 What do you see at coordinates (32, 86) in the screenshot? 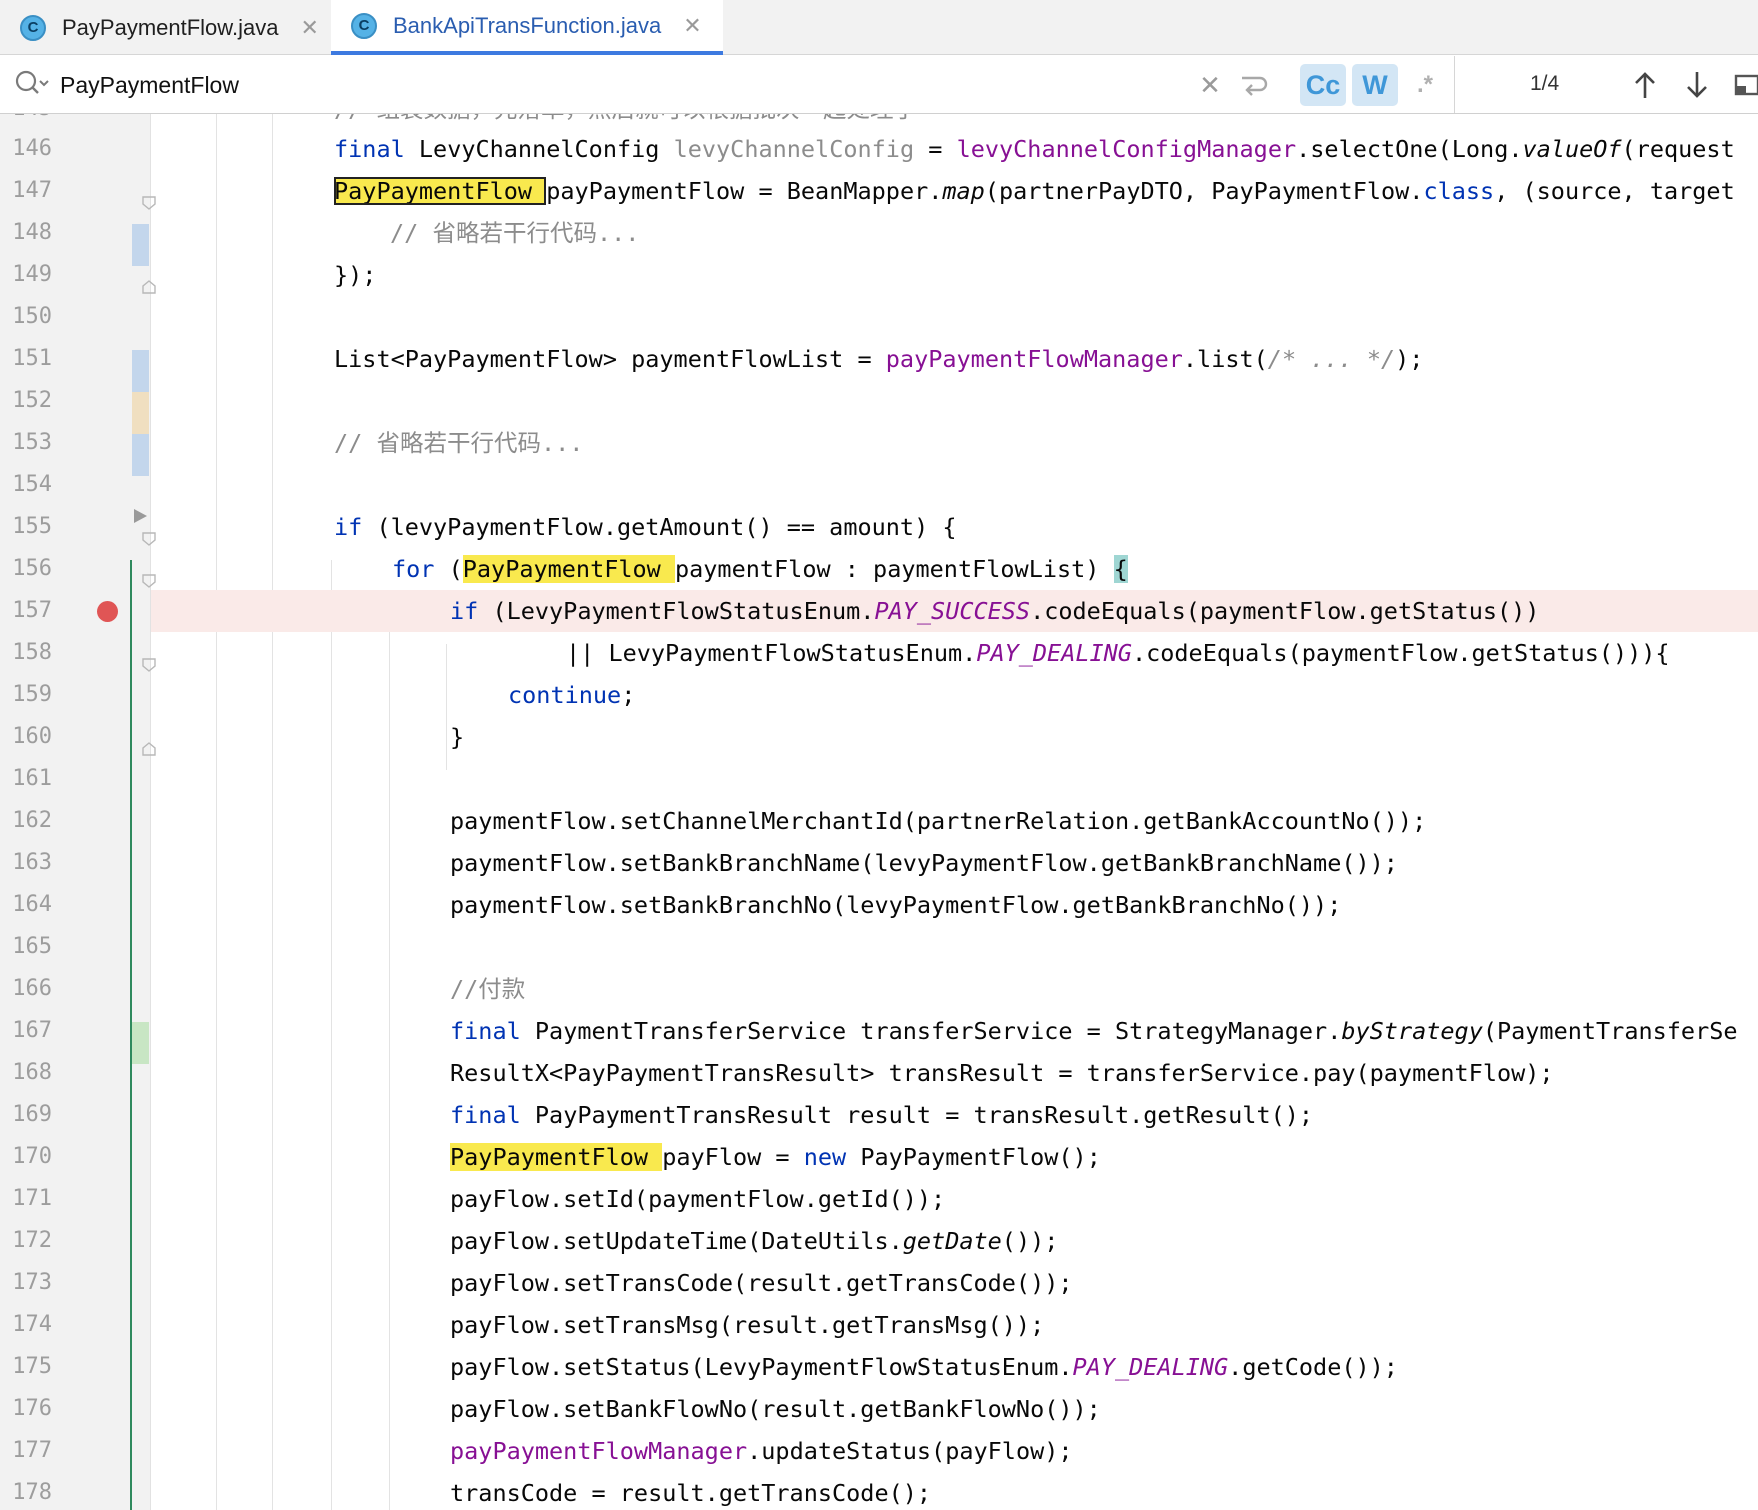
I see `search-icon` at bounding box center [32, 86].